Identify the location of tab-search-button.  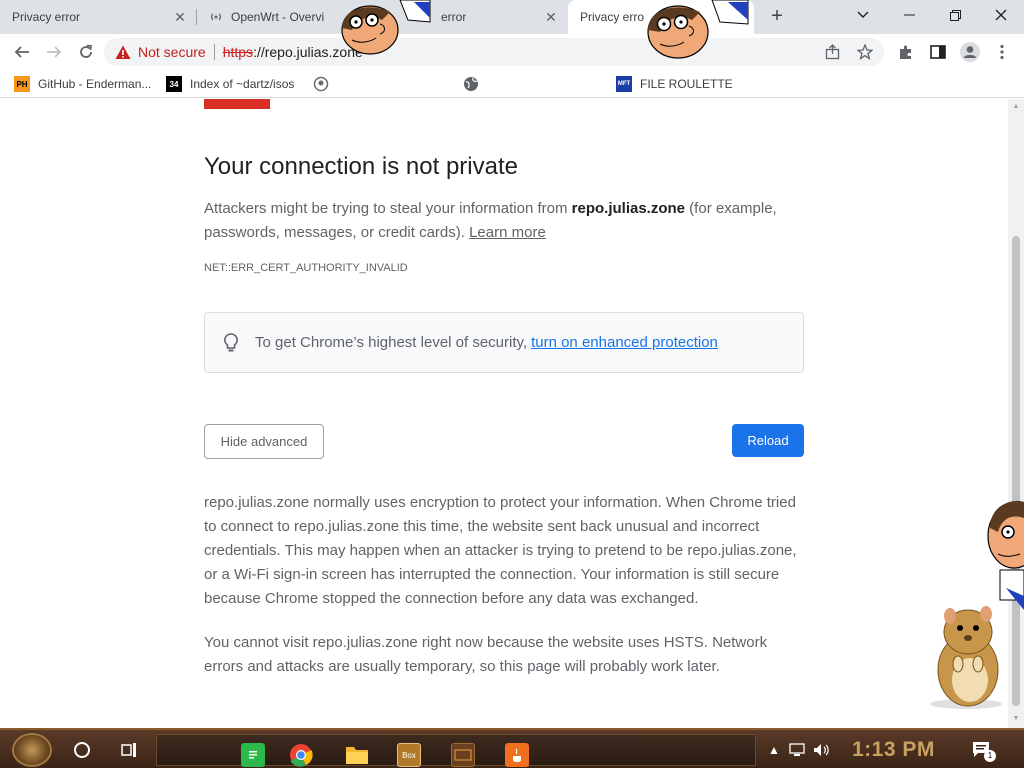
(863, 15).